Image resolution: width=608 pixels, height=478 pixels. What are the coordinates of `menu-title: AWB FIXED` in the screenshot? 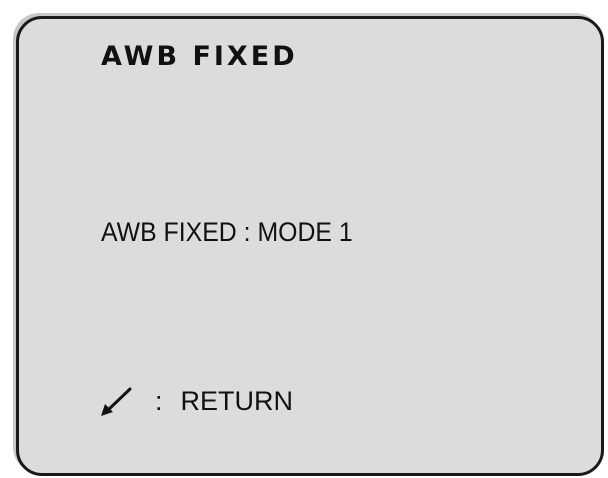 It's located at (199, 56).